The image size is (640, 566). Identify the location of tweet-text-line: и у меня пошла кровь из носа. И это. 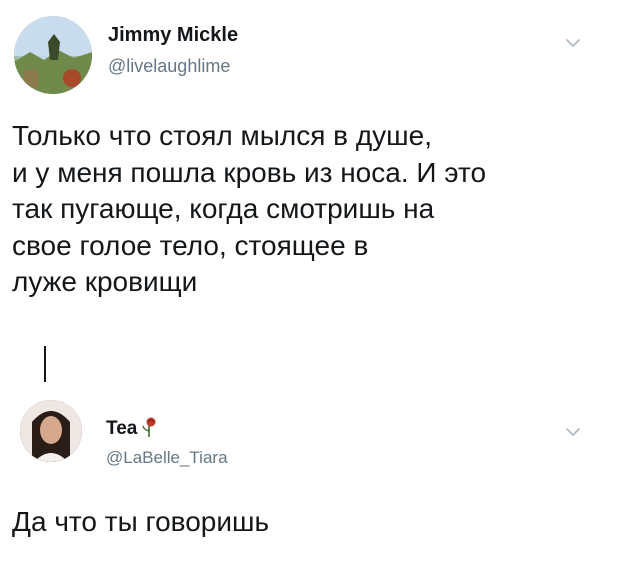
(249, 172).